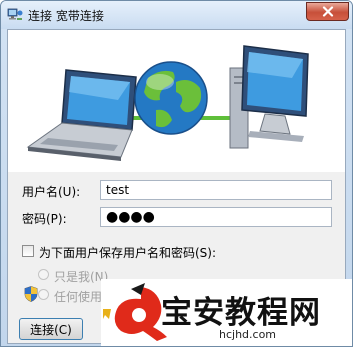 This screenshot has height=347, width=353. What do you see at coordinates (269, 97) in the screenshot?
I see `desktop-computer-icon` at bounding box center [269, 97].